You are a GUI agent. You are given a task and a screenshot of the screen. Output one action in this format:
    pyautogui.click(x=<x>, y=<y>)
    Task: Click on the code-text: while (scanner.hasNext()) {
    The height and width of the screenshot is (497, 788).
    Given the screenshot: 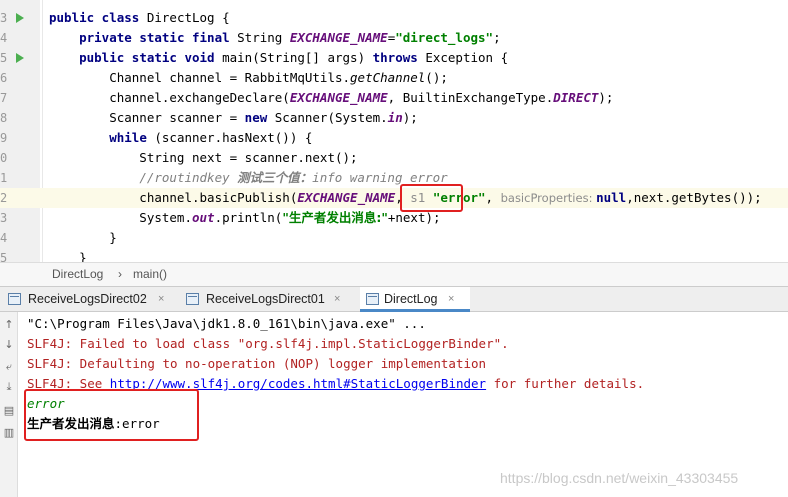 What is the action you would take?
    pyautogui.click(x=180, y=138)
    